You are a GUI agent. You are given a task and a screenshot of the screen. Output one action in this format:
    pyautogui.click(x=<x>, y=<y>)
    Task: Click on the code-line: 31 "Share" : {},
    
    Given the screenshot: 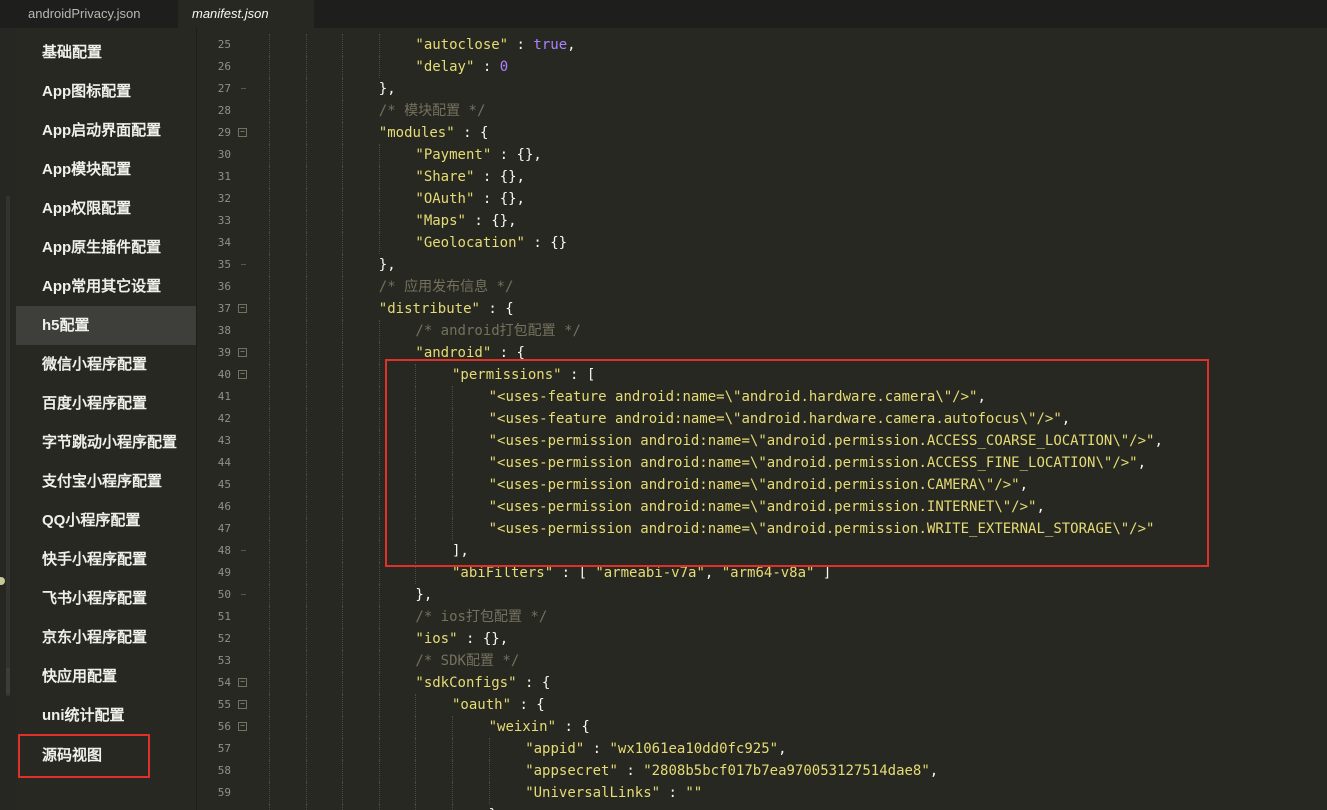 What is the action you would take?
    pyautogui.click(x=762, y=177)
    